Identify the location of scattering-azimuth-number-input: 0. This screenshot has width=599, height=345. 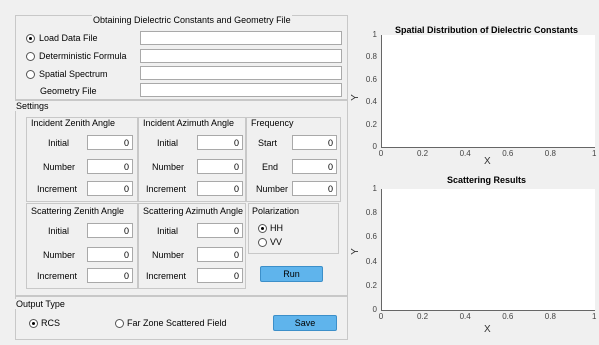
(220, 254).